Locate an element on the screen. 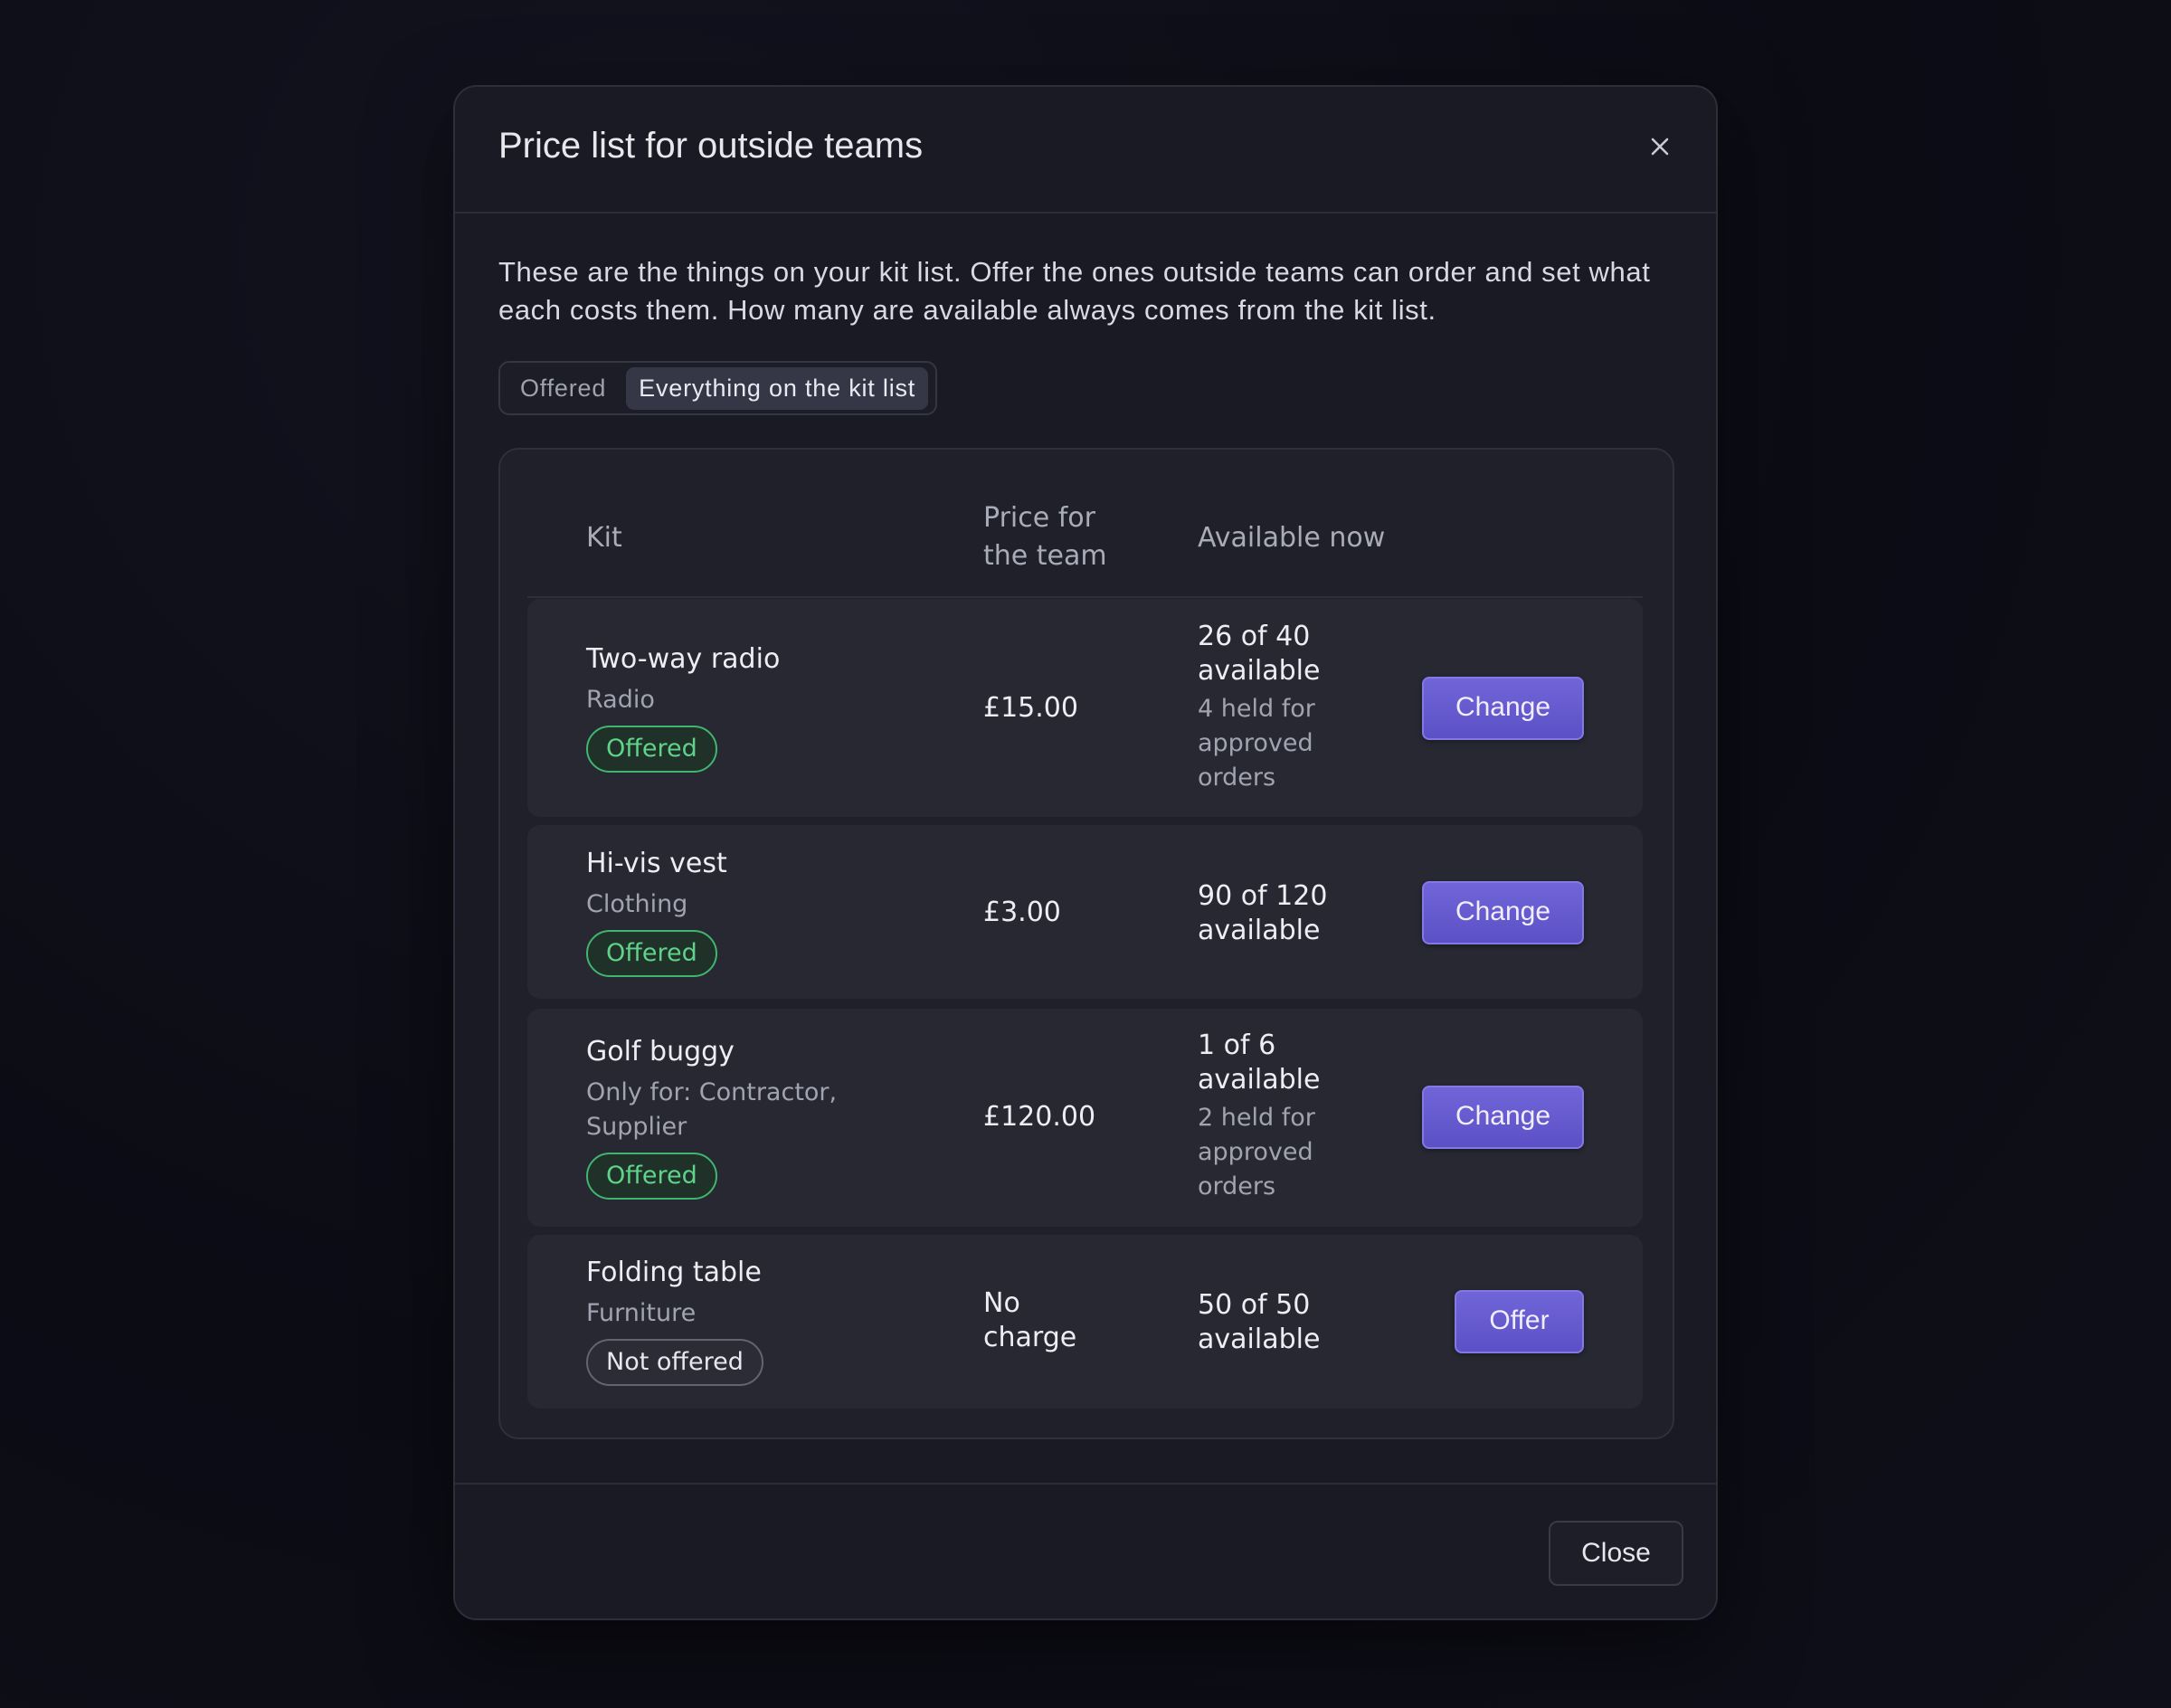 The image size is (2171, 1708). category-line: Supplier is located at coordinates (636, 1127).